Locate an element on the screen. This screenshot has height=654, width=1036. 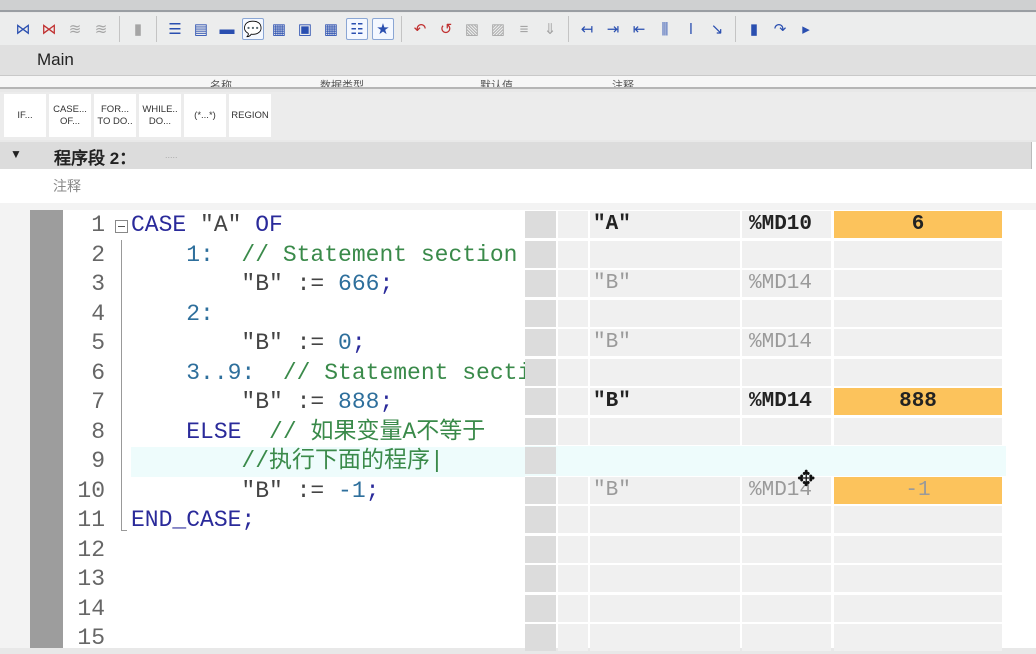
comment-placeholder: 注释 is located at coordinates (67, 186).